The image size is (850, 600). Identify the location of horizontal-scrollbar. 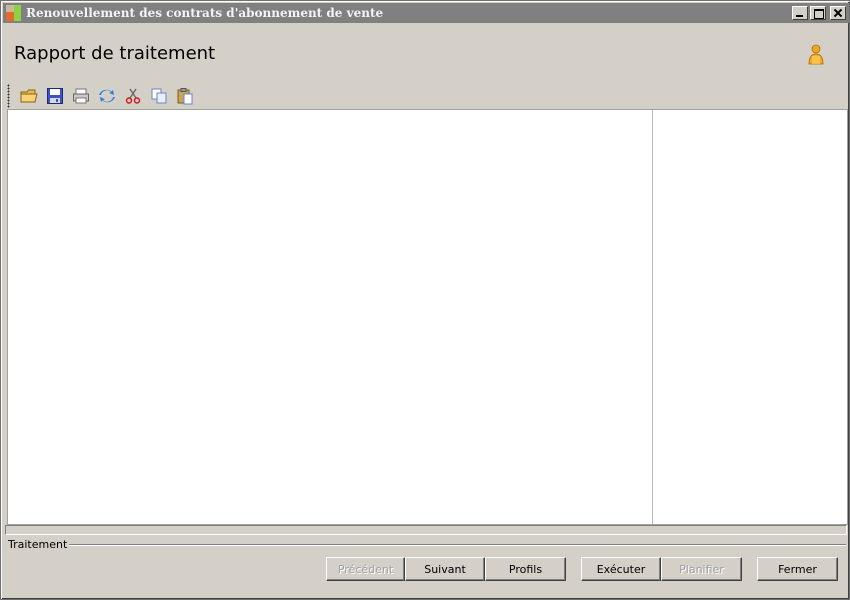
(426, 530).